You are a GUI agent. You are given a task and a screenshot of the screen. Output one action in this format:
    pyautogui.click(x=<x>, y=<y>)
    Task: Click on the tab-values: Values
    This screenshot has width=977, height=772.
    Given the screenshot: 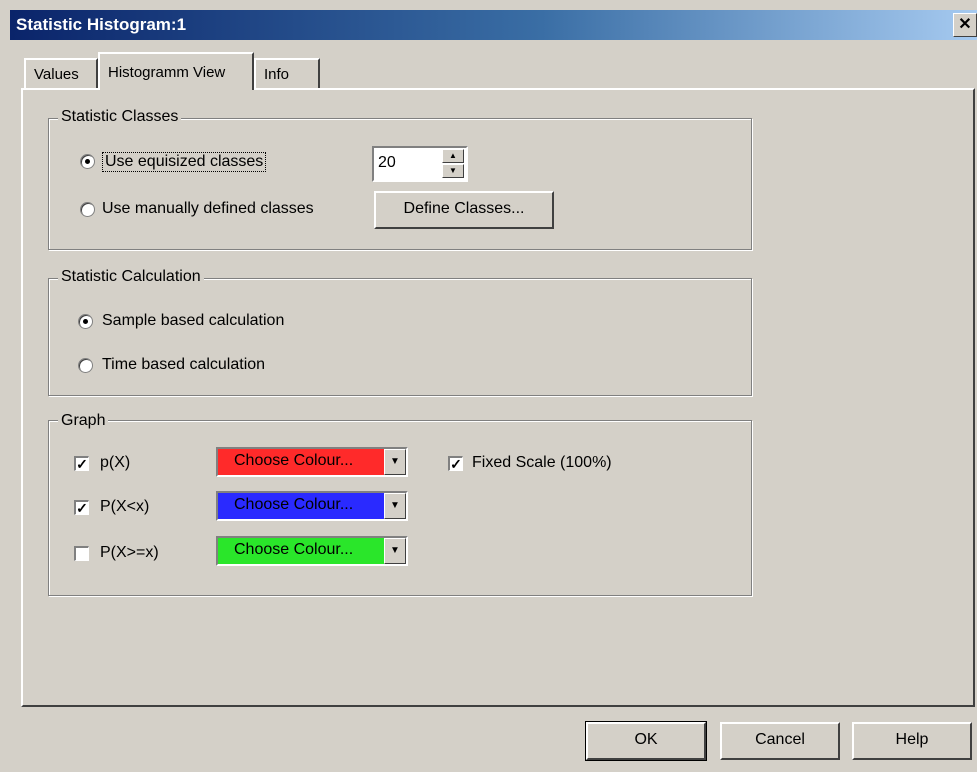 What is the action you would take?
    pyautogui.click(x=61, y=73)
    